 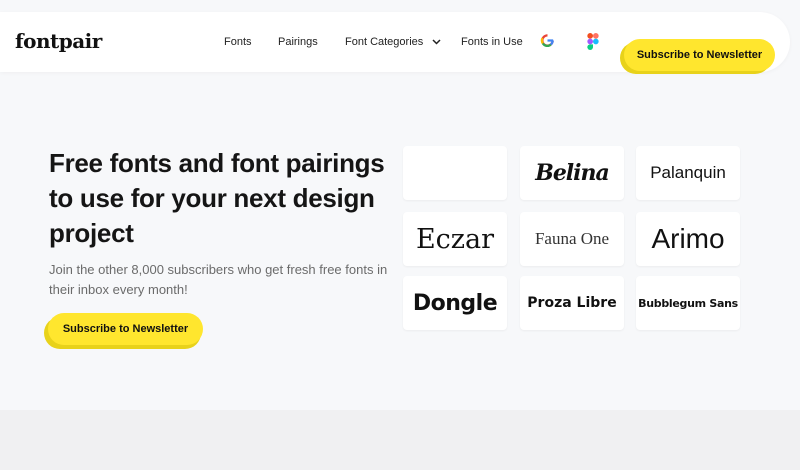 I want to click on font-card-label: Dongle, so click(x=455, y=303).